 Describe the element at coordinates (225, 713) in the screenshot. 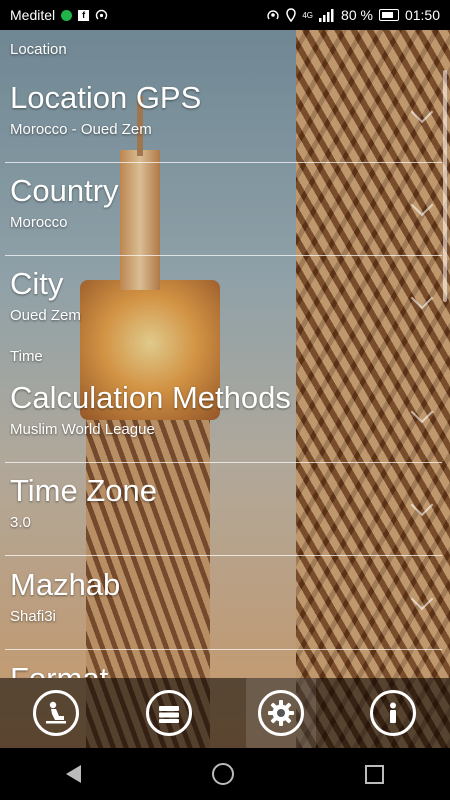

I see `bottom-tab-bar` at that location.